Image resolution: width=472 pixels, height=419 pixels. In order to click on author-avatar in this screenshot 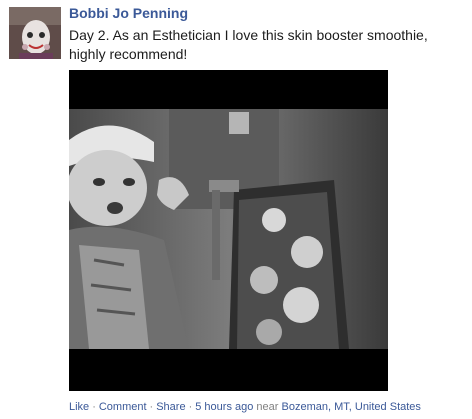, I will do `click(35, 33)`.